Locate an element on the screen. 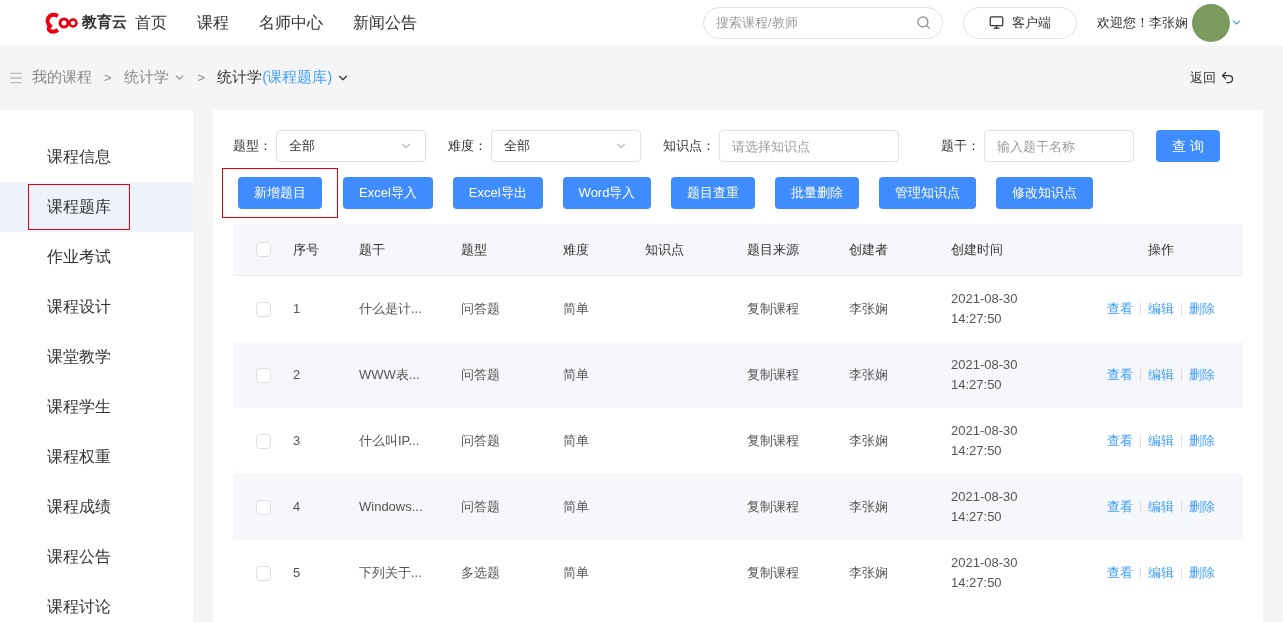 This screenshot has width=1283, height=622. action-button: Excel导出 is located at coordinates (497, 193).